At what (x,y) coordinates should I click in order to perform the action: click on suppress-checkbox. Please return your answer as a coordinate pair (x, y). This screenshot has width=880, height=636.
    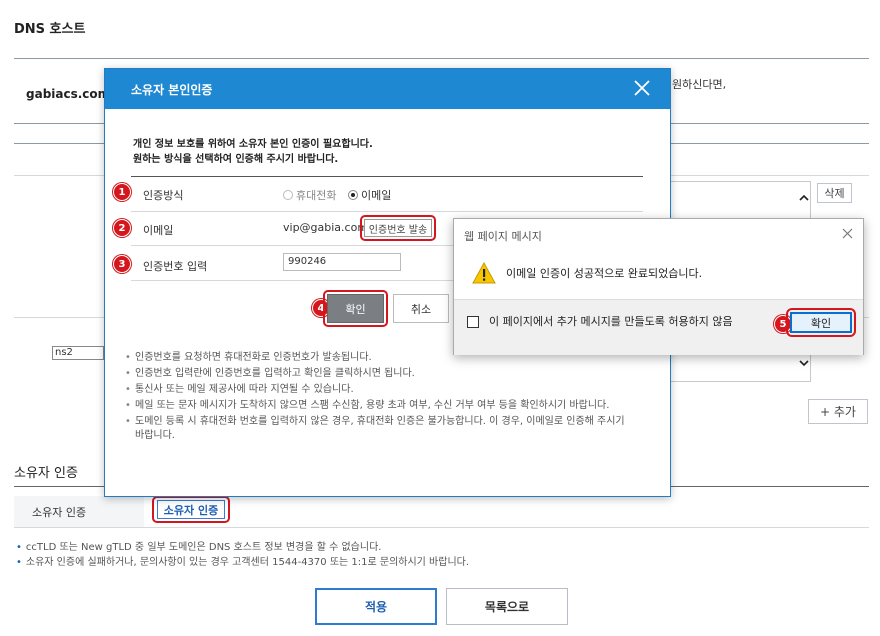
    Looking at the image, I should click on (473, 322).